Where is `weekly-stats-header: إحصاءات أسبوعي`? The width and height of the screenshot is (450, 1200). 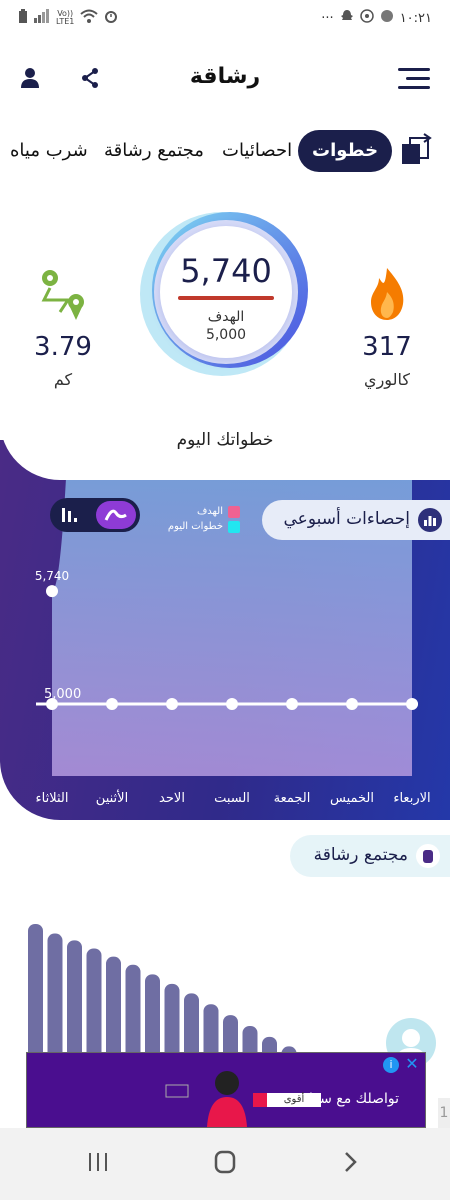 weekly-stats-header: إحصاءات أسبوعي is located at coordinates (356, 520).